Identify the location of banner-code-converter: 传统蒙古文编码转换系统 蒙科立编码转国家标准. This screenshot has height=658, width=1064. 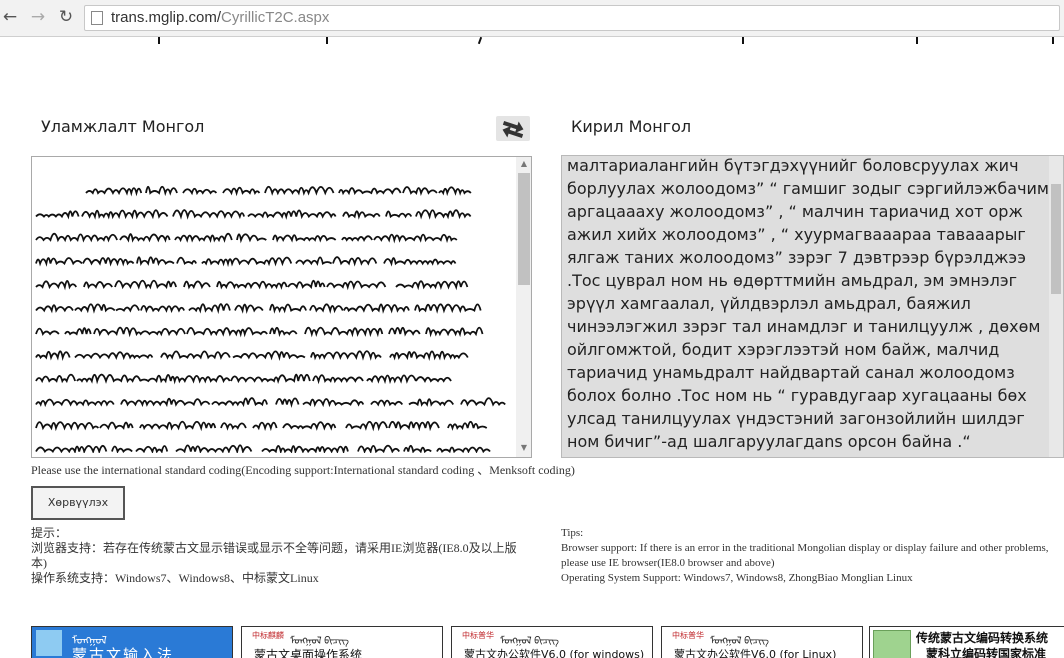
(966, 642).